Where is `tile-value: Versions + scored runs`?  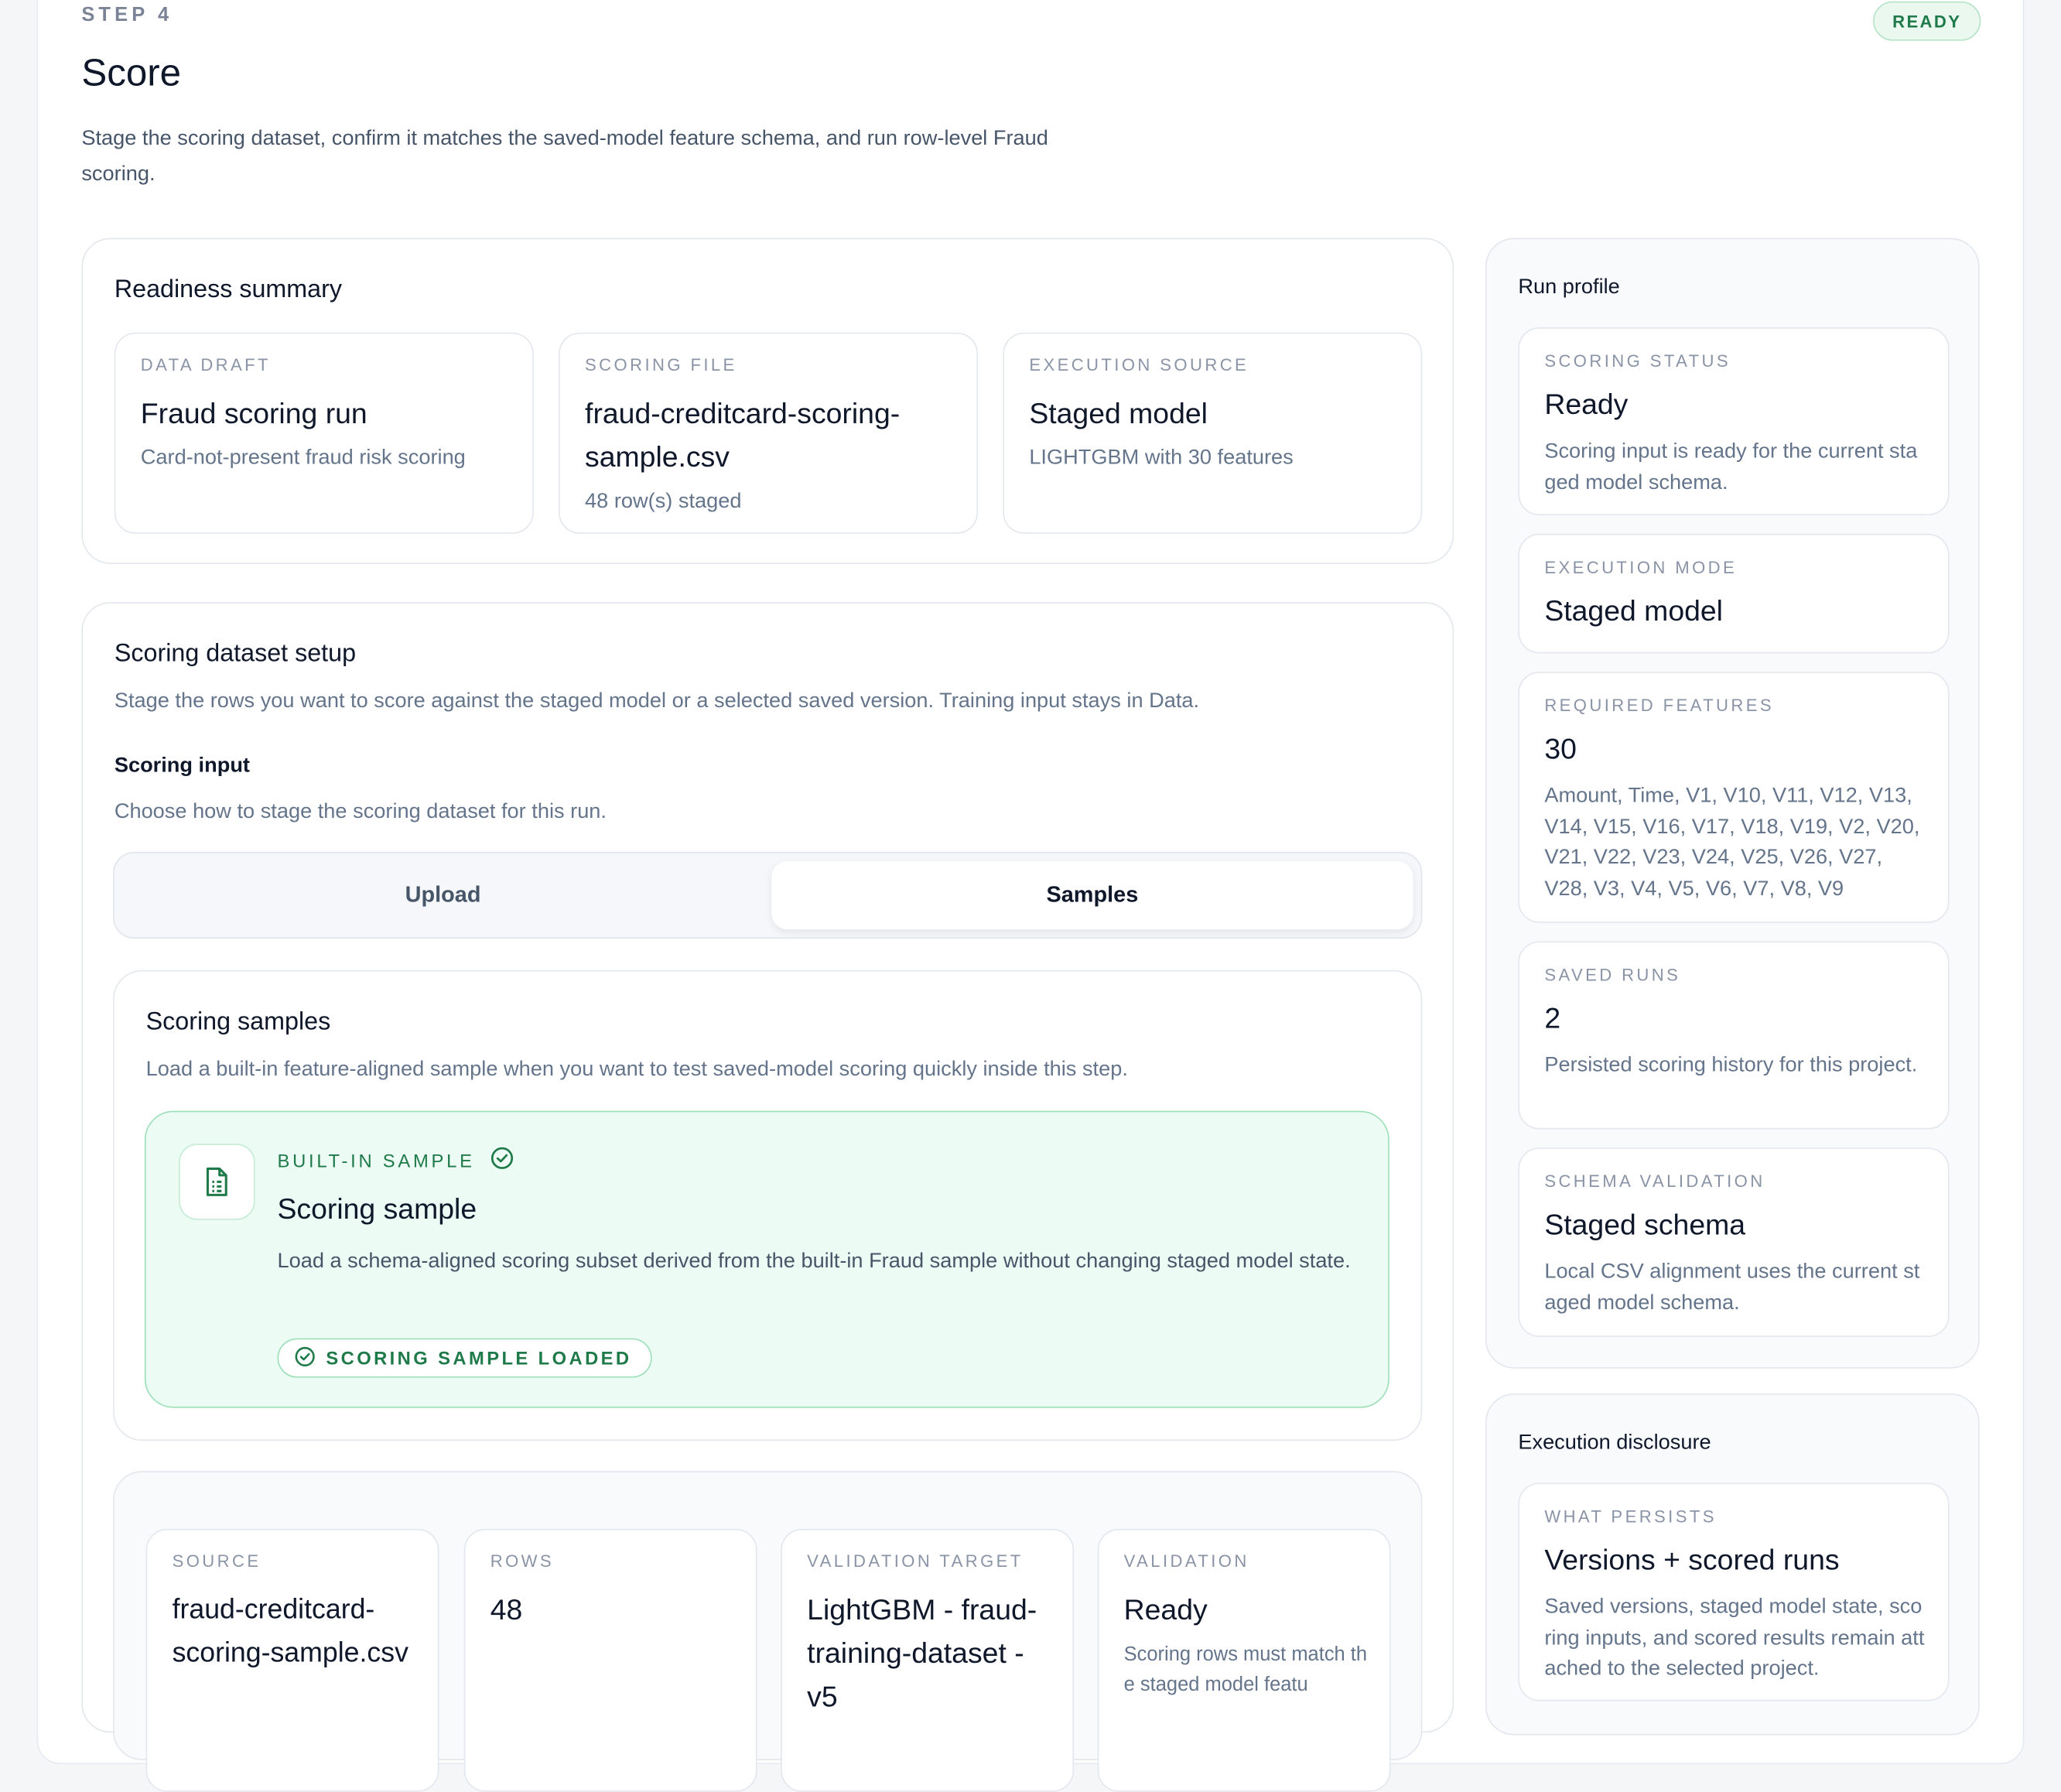
tile-value: Versions + scored runs is located at coordinates (1692, 1560).